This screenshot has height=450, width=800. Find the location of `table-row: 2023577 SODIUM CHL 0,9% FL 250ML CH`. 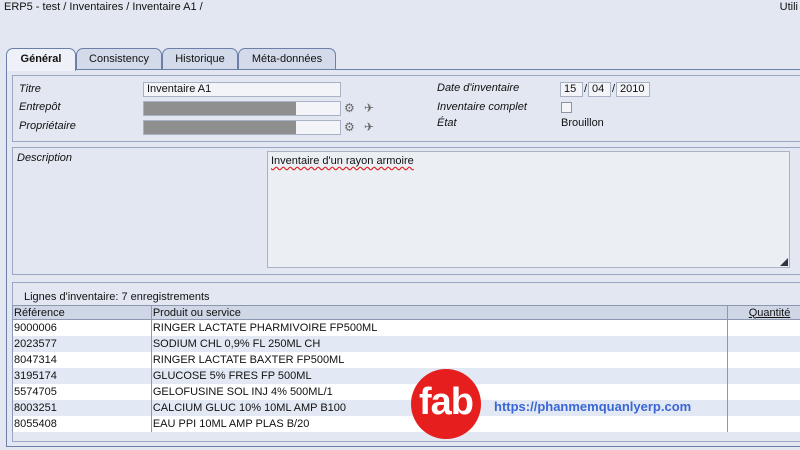

table-row: 2023577 SODIUM CHL 0,9% FL 250ML CH is located at coordinates (406, 343).